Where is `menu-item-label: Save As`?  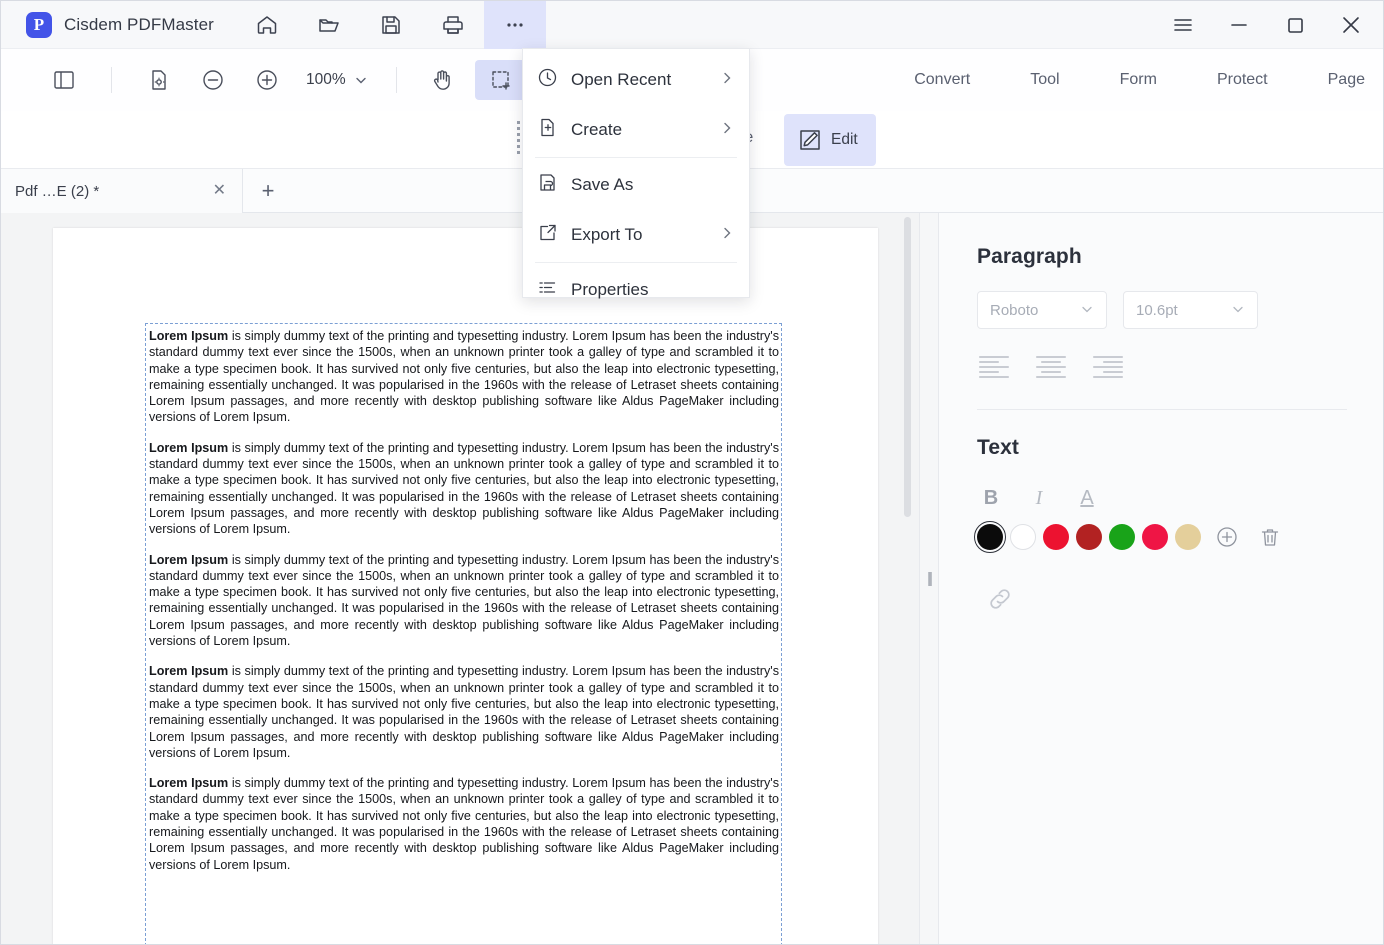
menu-item-label: Save As is located at coordinates (602, 184).